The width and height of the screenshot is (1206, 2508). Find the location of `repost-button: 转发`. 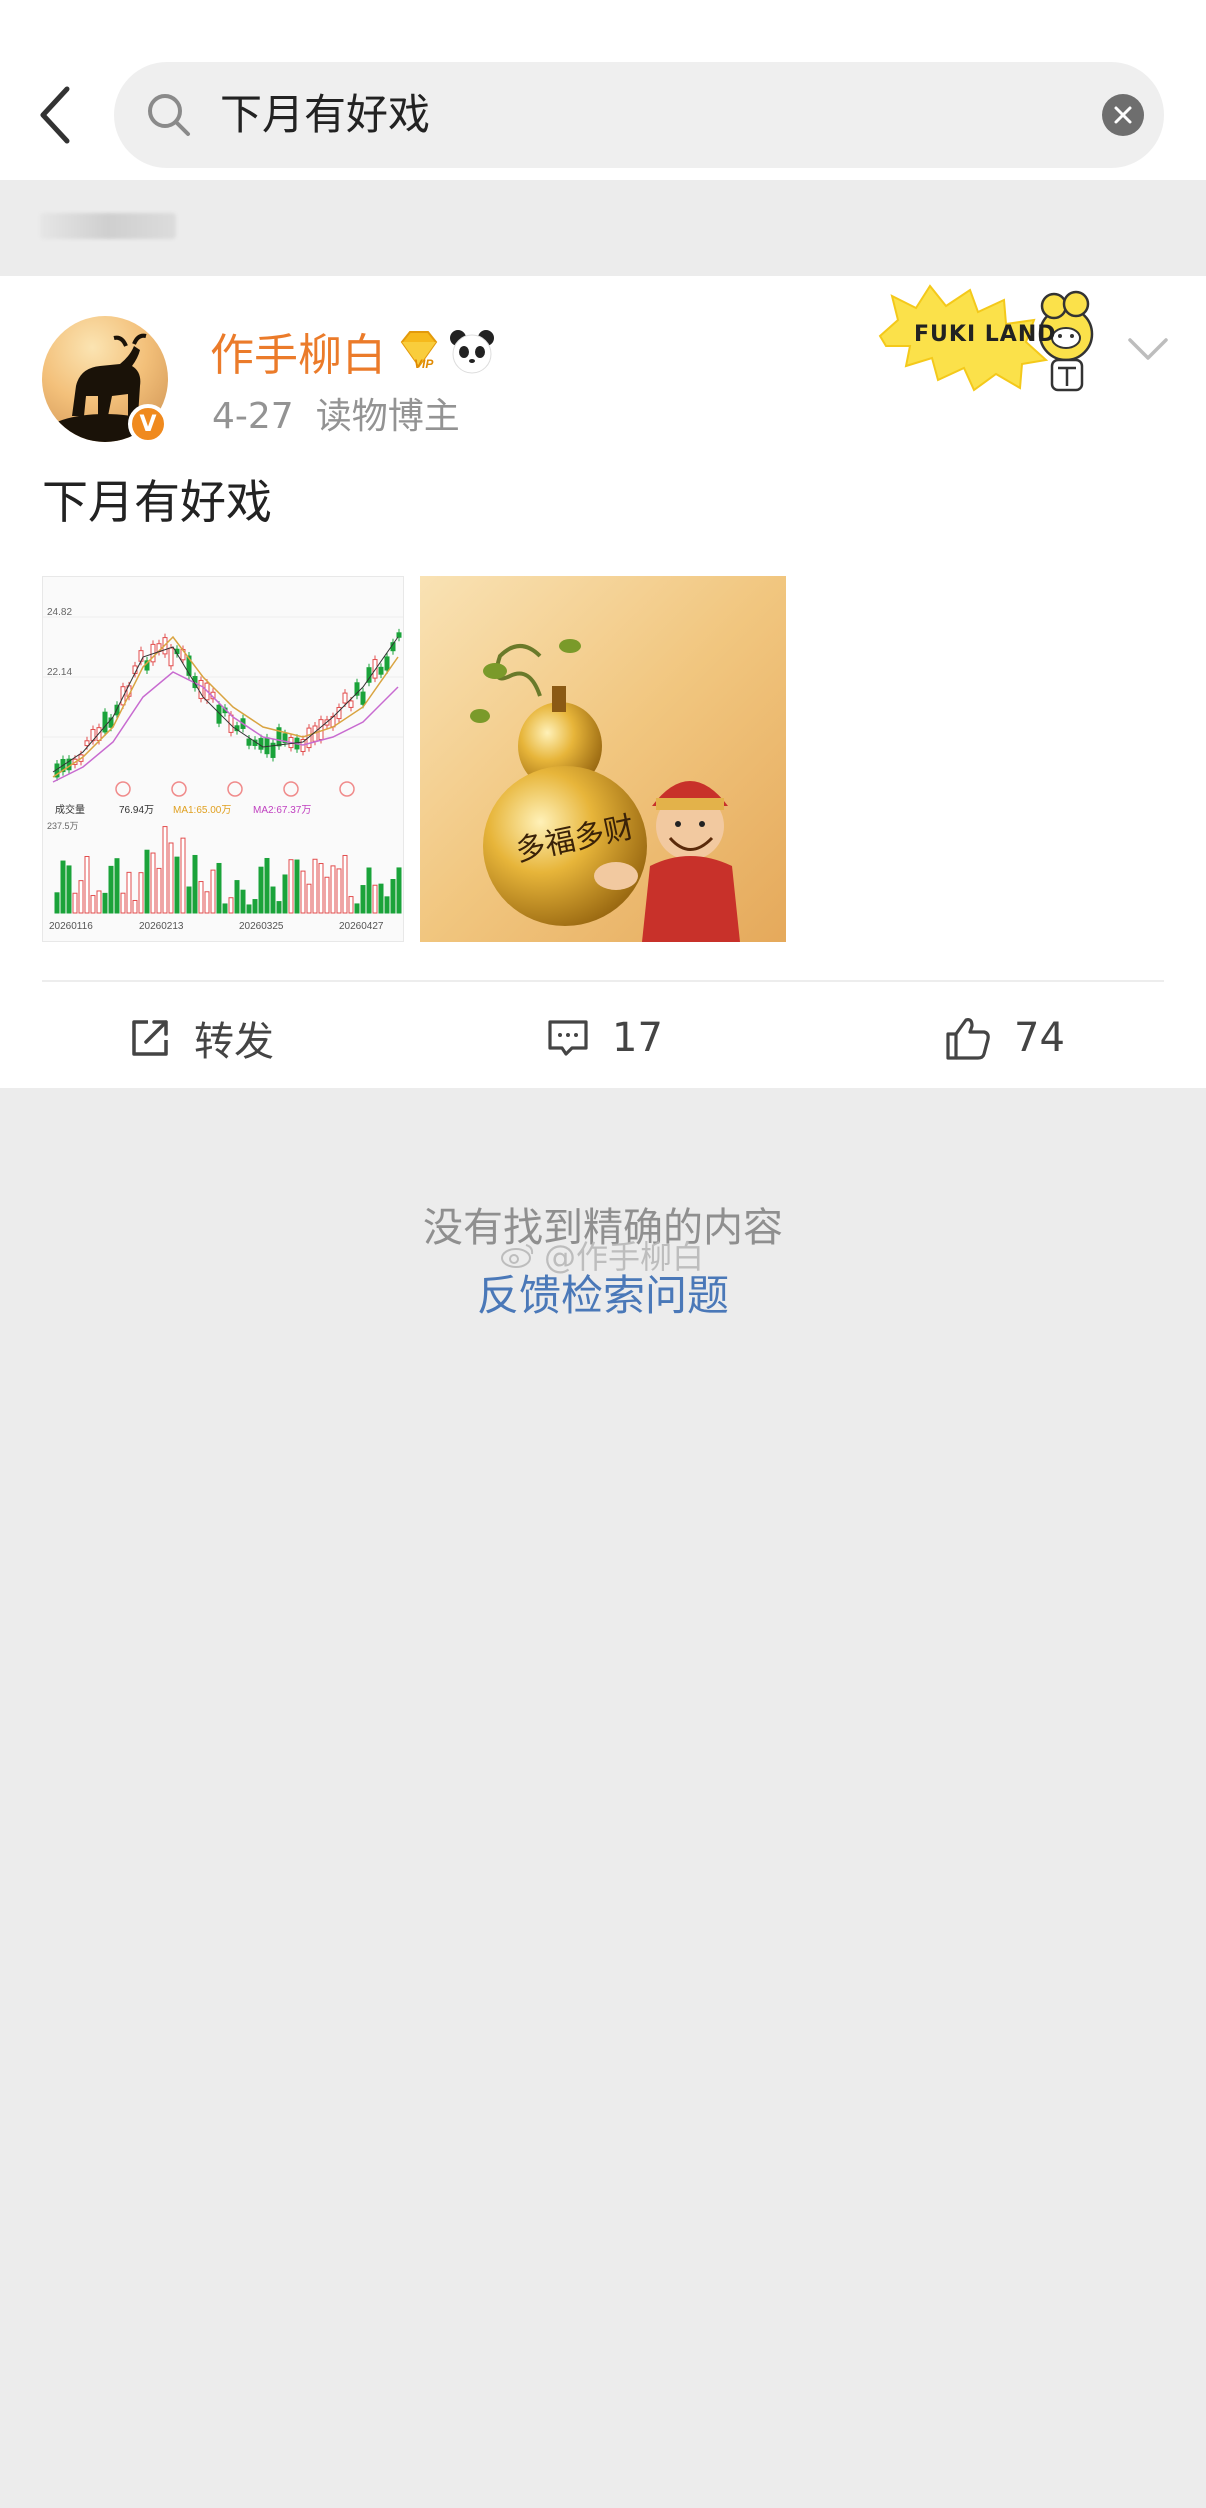

repost-button: 转发 is located at coordinates (201, 1038).